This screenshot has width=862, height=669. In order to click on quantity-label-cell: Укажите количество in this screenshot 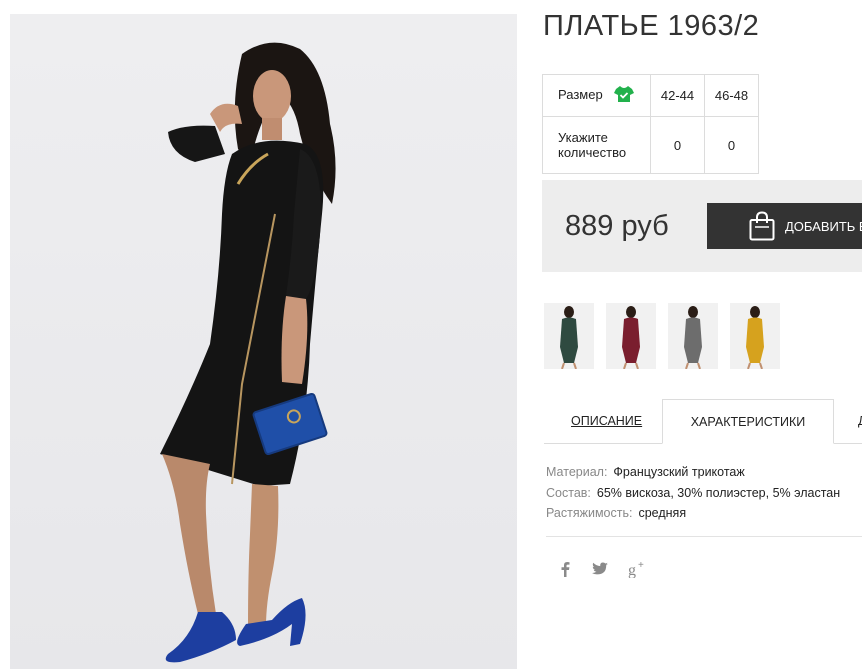, I will do `click(596, 145)`.